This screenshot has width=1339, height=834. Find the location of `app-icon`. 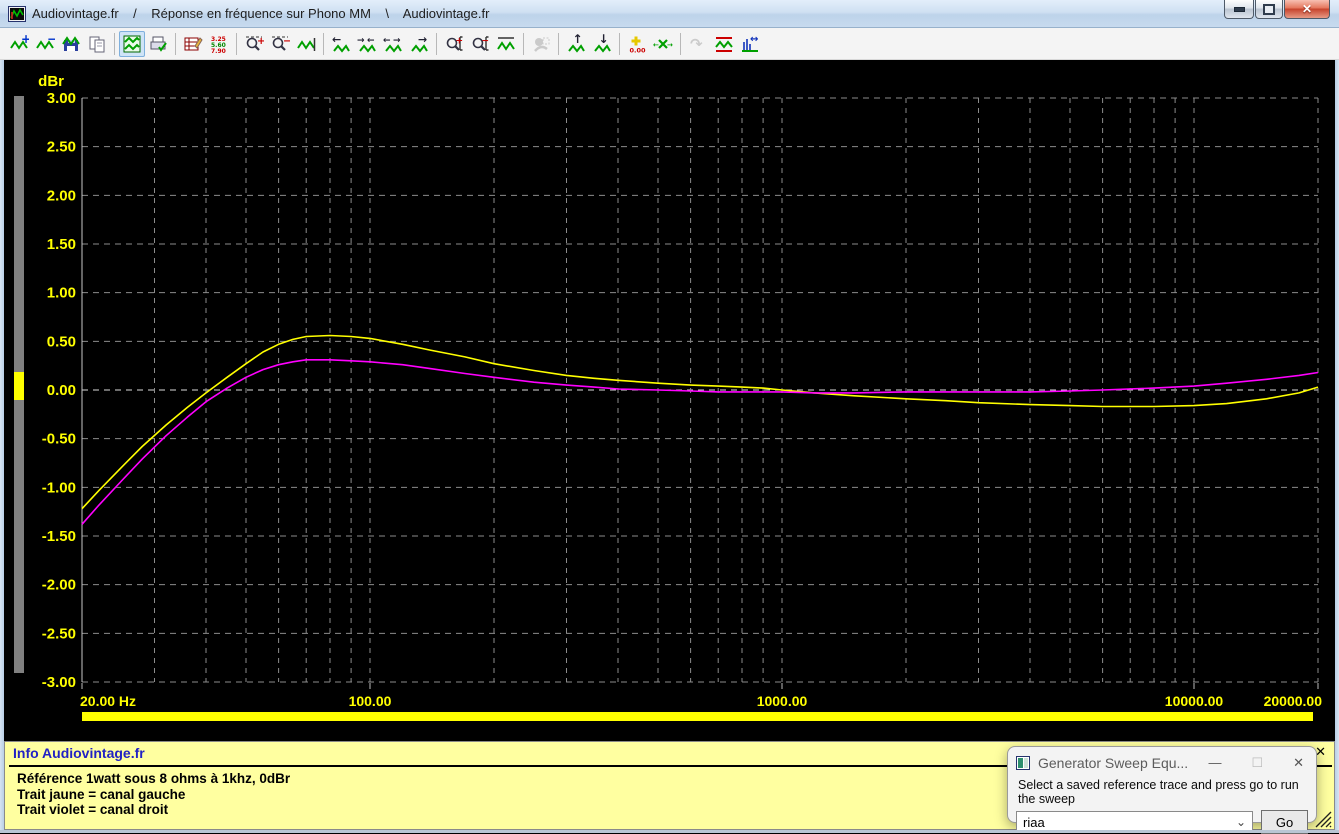

app-icon is located at coordinates (17, 13).